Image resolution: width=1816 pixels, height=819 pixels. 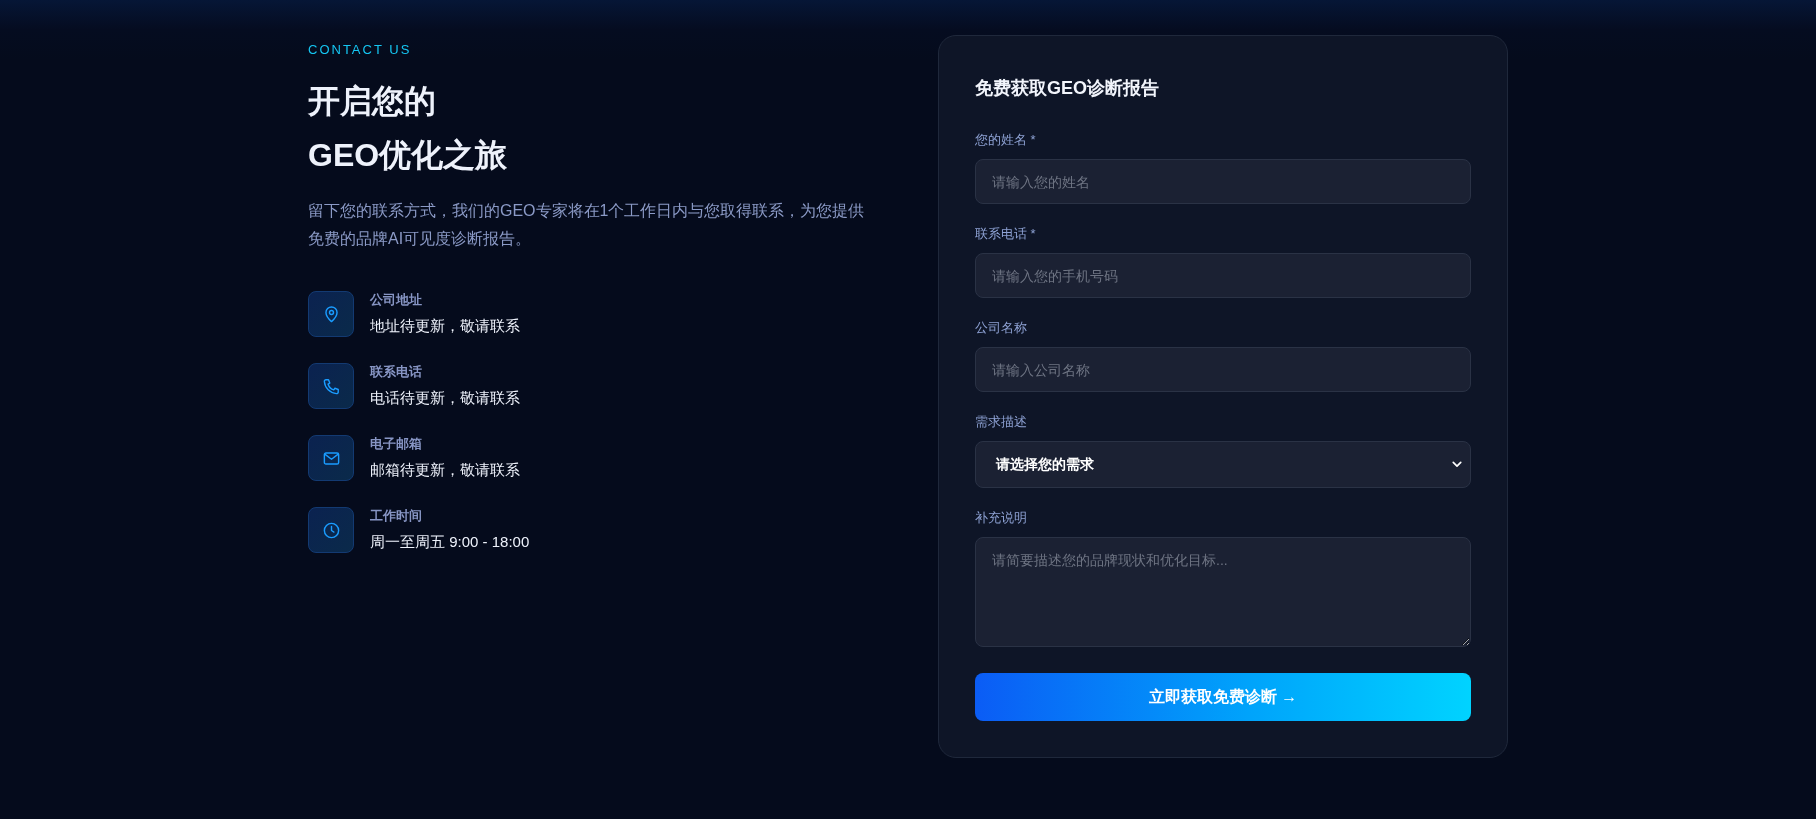 What do you see at coordinates (445, 470) in the screenshot?
I see `contact-value: 邮箱待更新，敬请联系` at bounding box center [445, 470].